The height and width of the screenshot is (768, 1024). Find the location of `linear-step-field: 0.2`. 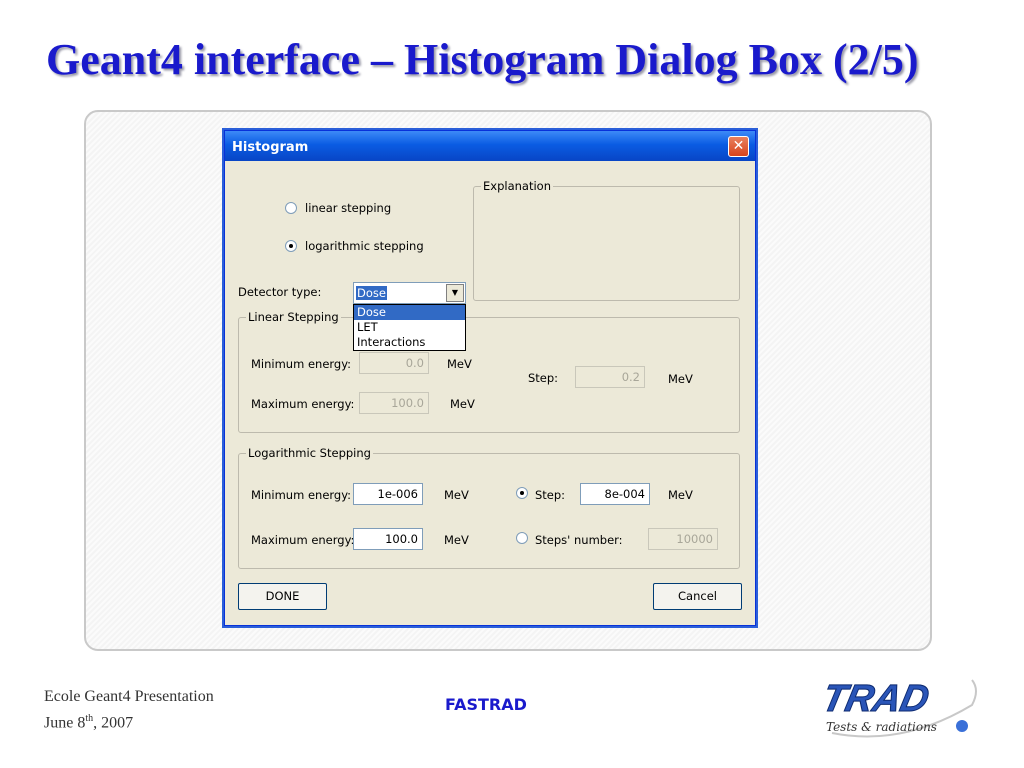

linear-step-field: 0.2 is located at coordinates (610, 377).